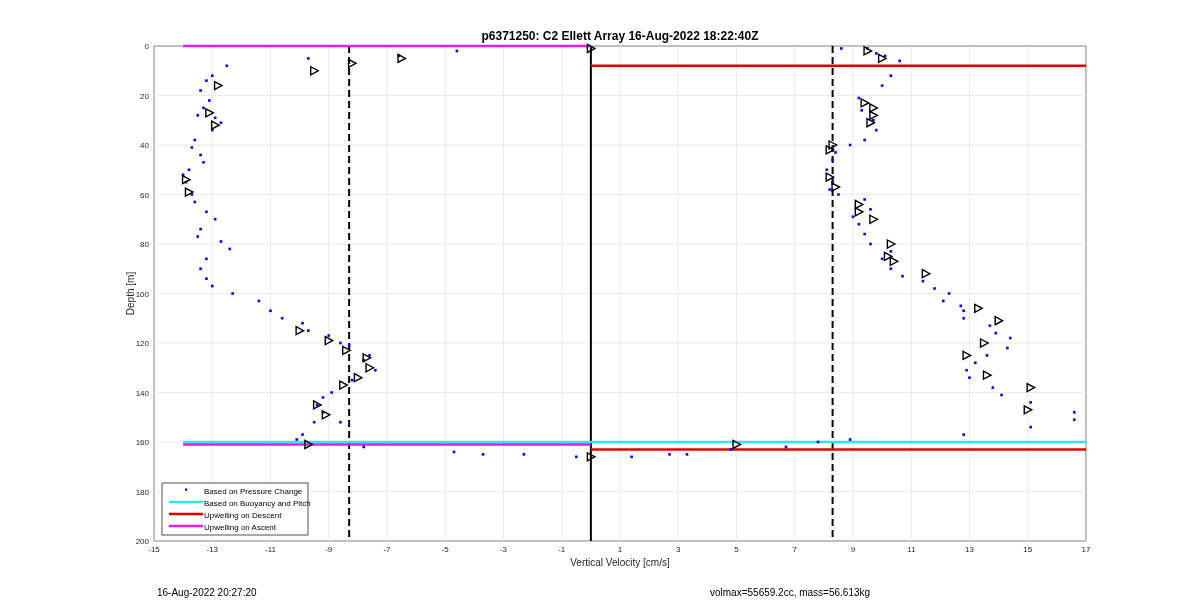 The image size is (1200, 611). I want to click on tick-label: 1, so click(620, 549).